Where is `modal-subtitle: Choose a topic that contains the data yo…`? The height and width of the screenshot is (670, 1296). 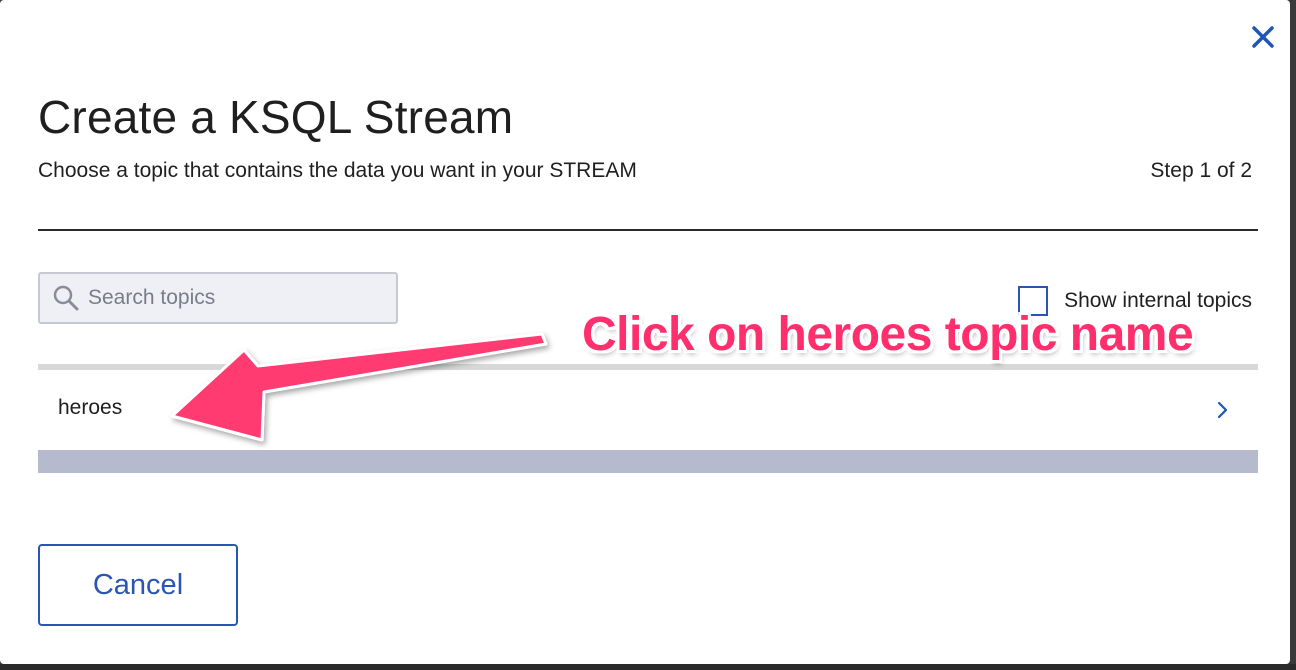
modal-subtitle: Choose a topic that contains the data yo… is located at coordinates (337, 170).